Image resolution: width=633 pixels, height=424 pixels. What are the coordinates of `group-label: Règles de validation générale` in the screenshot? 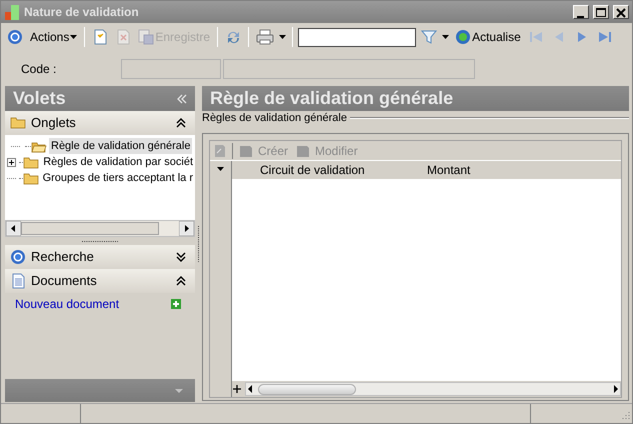 It's located at (274, 118).